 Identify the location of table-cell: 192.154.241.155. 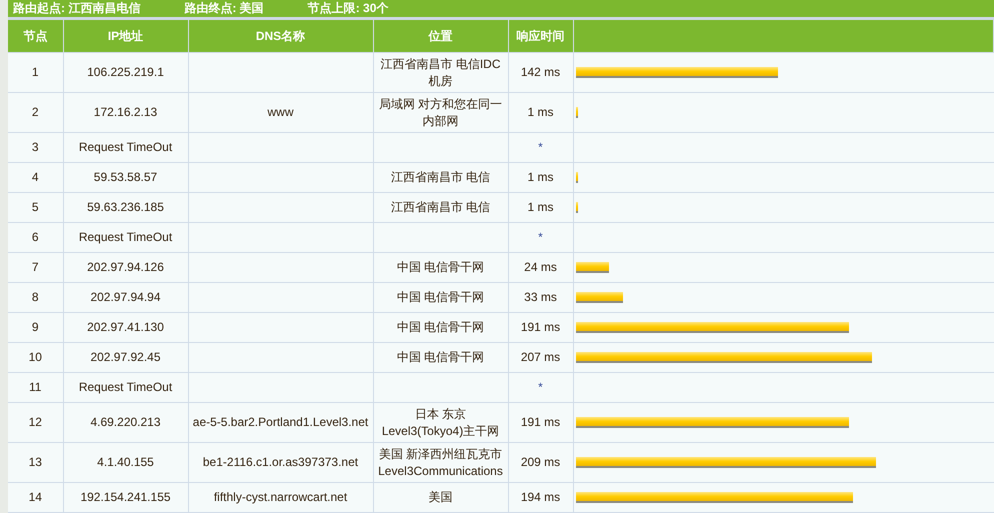
(125, 497).